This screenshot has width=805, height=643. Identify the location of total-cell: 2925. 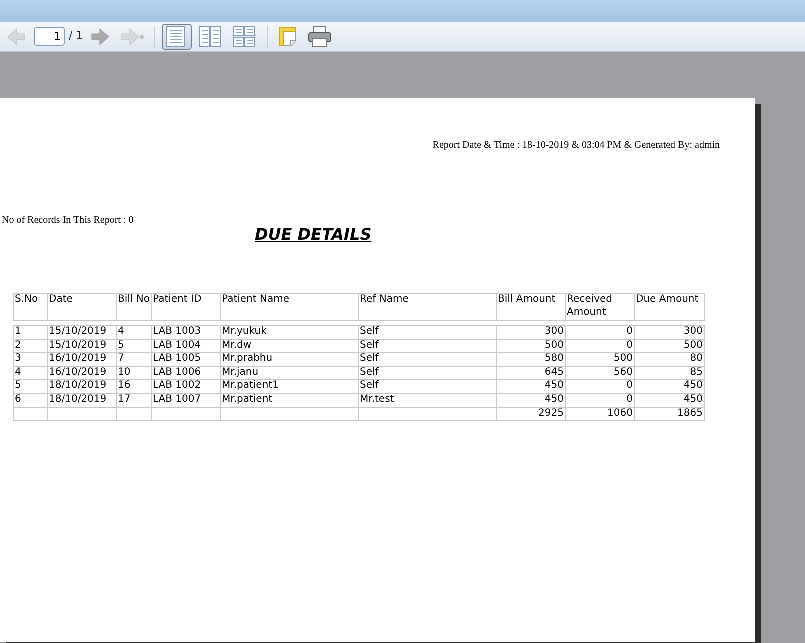
(531, 414).